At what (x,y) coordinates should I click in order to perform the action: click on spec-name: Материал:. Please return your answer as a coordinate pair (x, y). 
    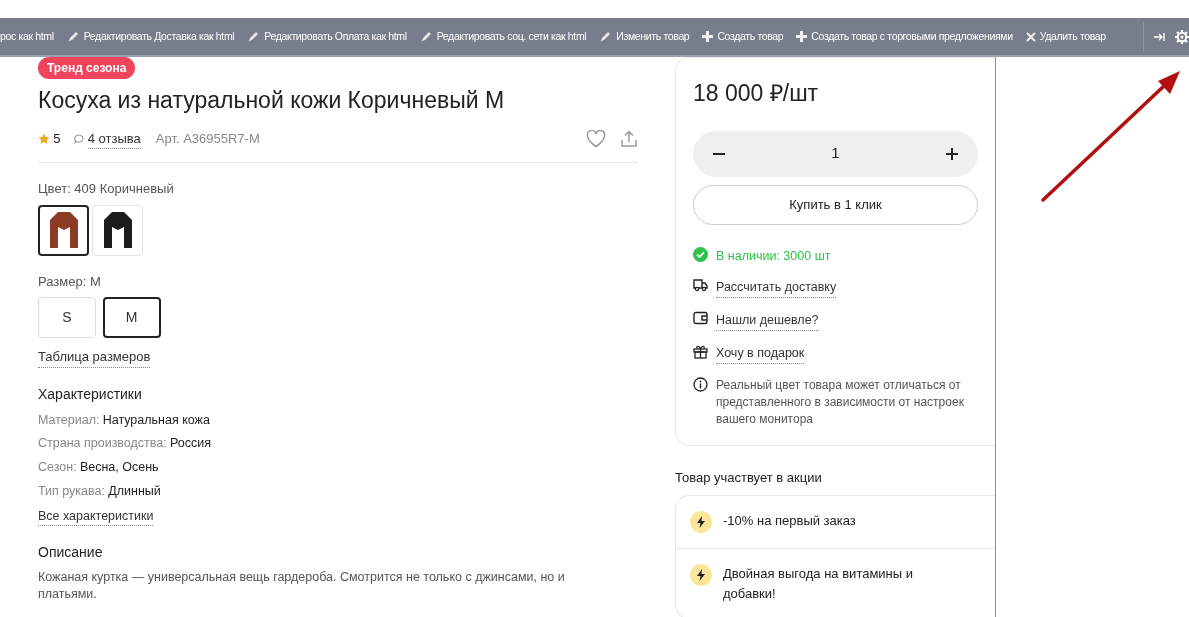
    Looking at the image, I should click on (69, 420).